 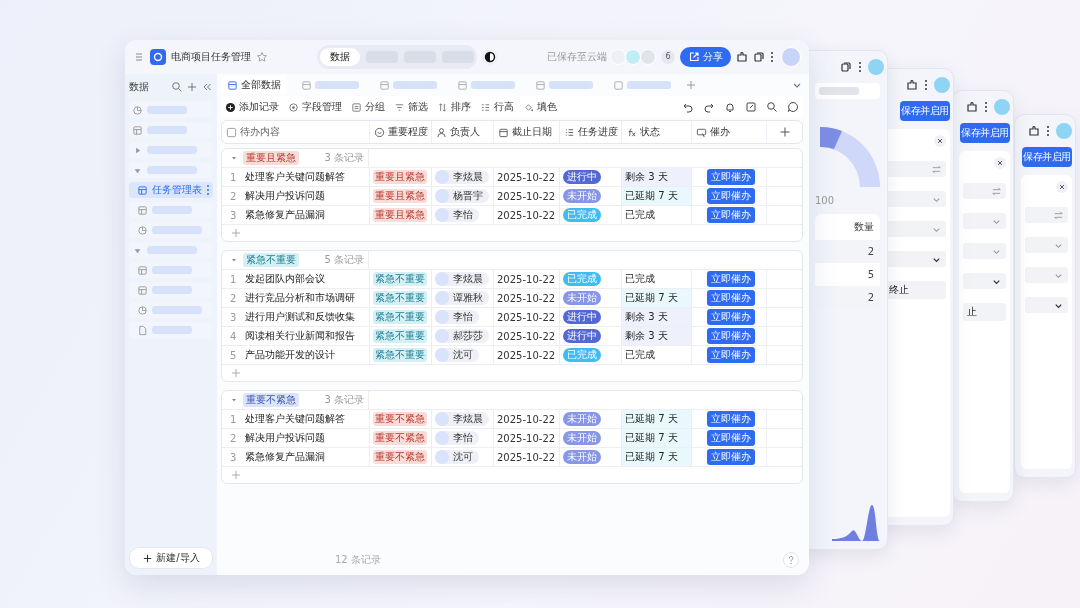 I want to click on toolbar-button: 分组, so click(x=368, y=107).